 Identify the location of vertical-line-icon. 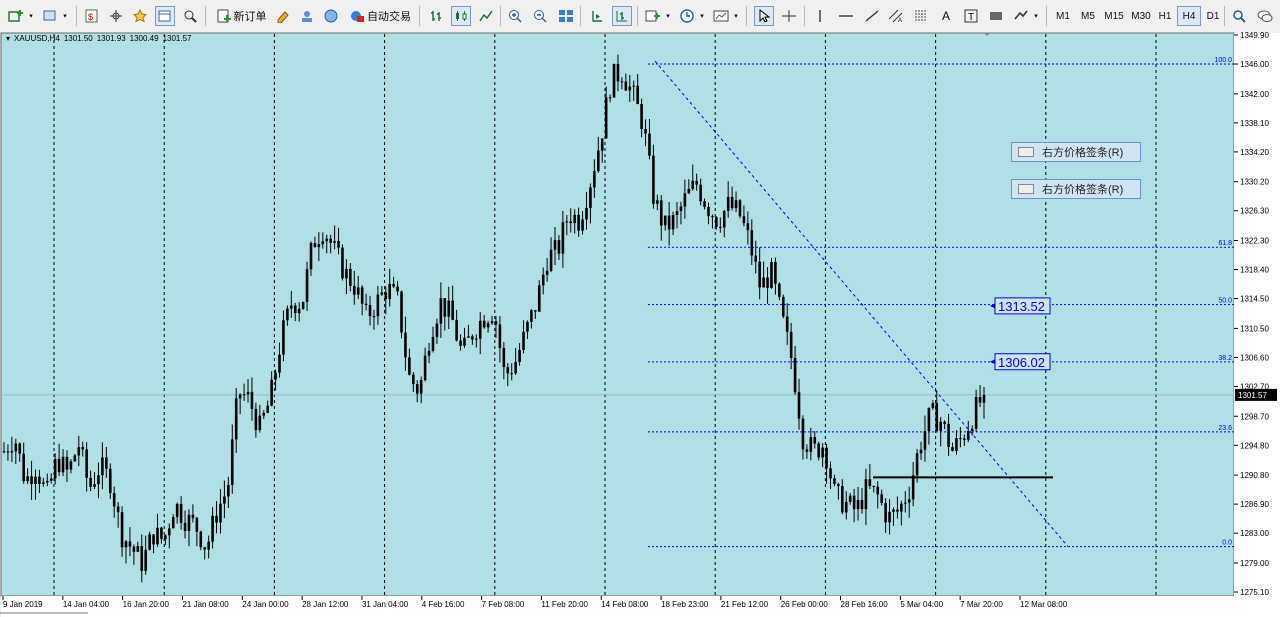
(820, 16).